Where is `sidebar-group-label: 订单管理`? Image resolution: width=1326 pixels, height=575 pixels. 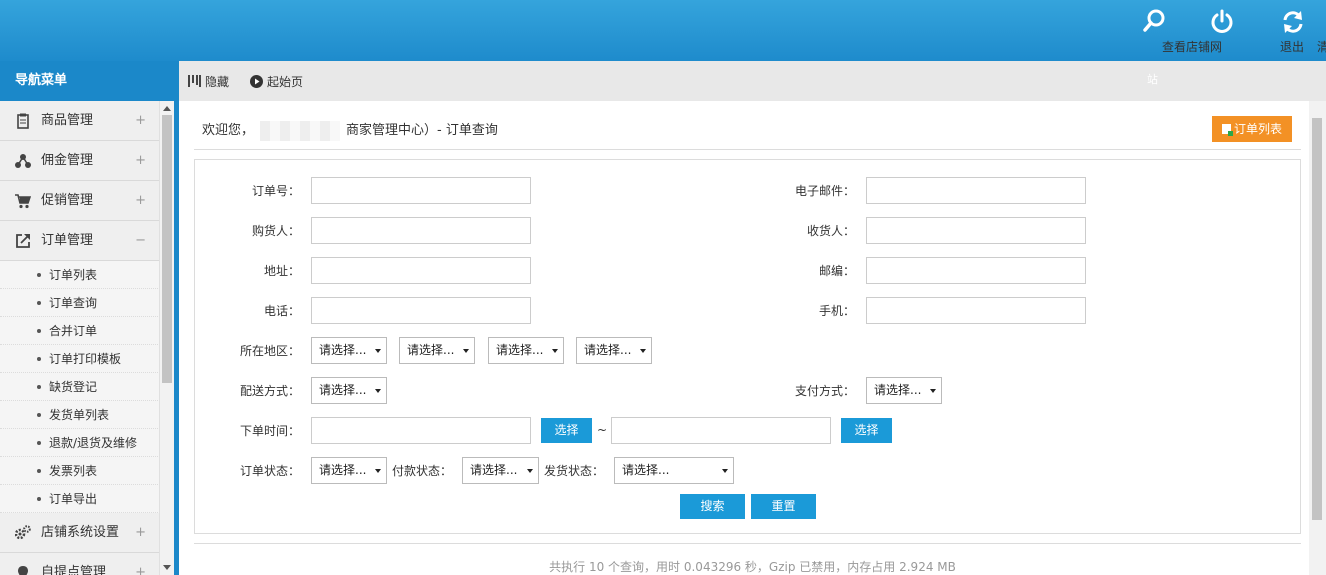 sidebar-group-label: 订单管理 is located at coordinates (67, 240).